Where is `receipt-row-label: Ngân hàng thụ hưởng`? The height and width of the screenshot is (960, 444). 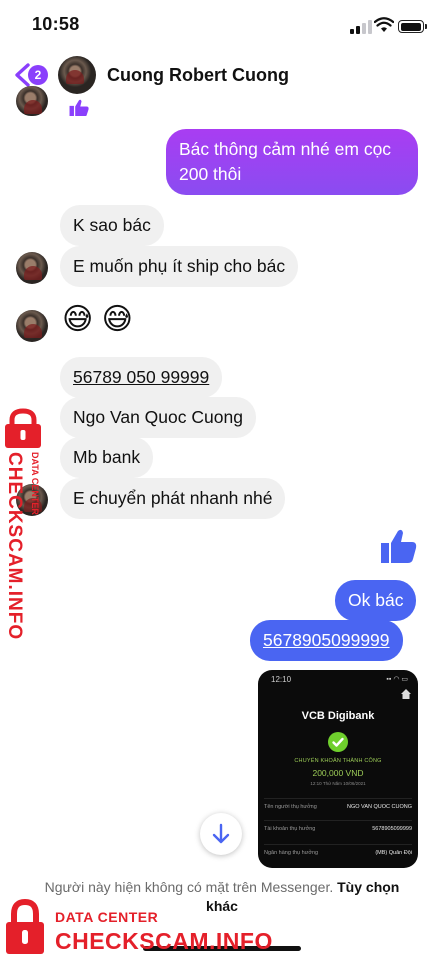 receipt-row-label: Ngân hàng thụ hưởng is located at coordinates (291, 853).